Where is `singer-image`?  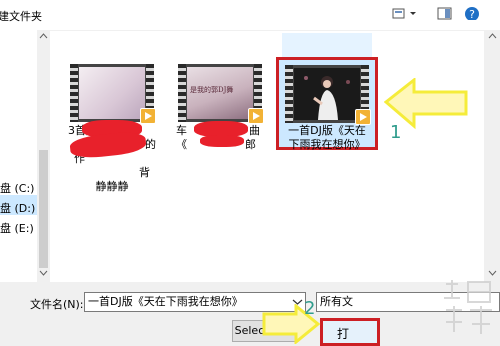 singer-image is located at coordinates (327, 98).